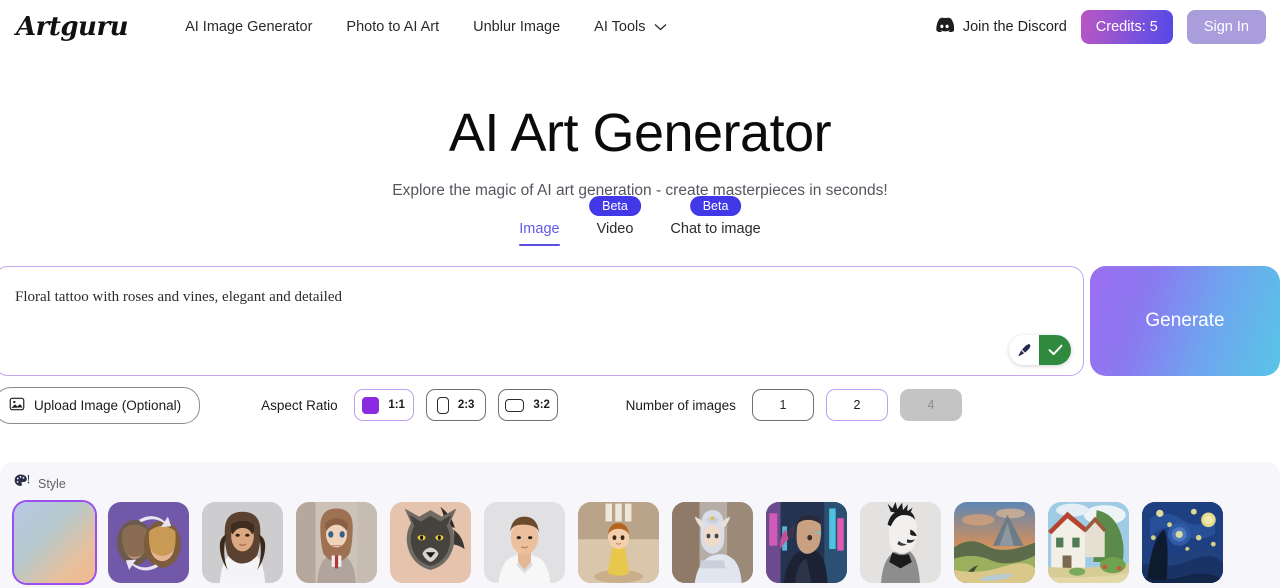  Describe the element at coordinates (1226, 26) in the screenshot. I see `sign-in-button: Sign In` at that location.